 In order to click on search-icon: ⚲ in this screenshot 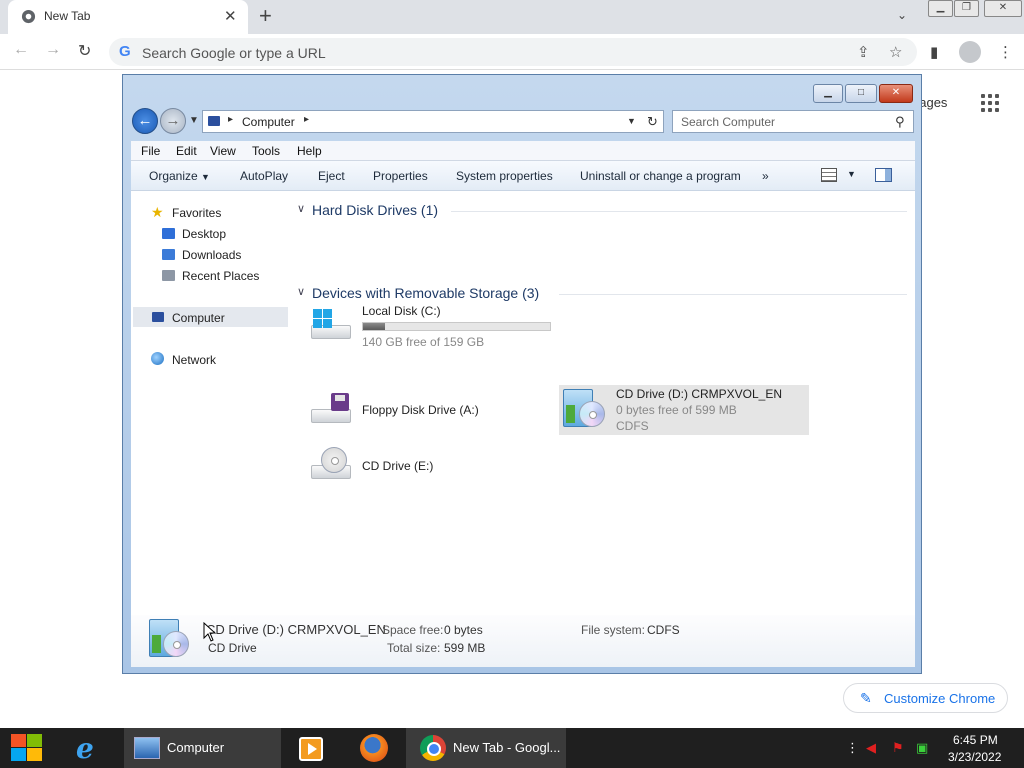, I will do `click(900, 122)`.